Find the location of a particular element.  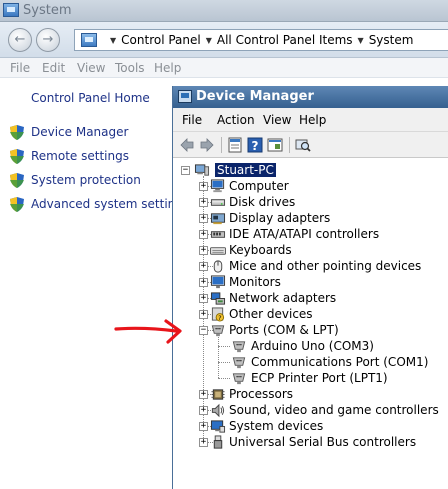

menu-help: Help is located at coordinates (167, 68).